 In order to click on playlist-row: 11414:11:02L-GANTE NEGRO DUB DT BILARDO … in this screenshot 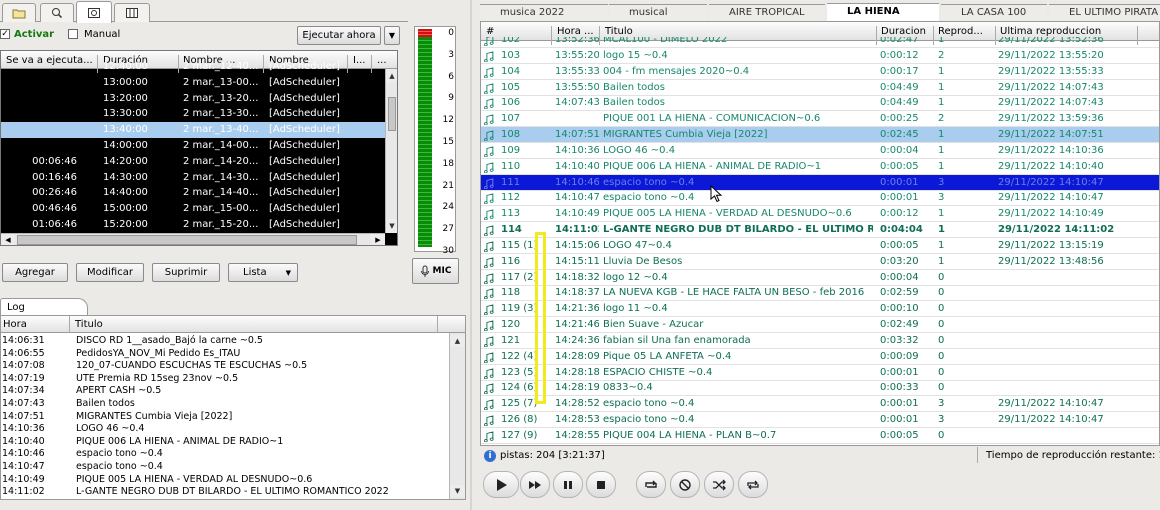, I will do `click(820, 230)`.